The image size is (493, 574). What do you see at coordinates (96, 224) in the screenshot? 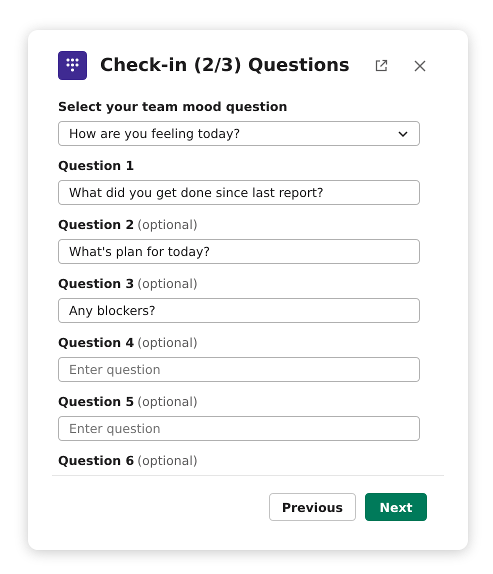
I see `field-label: Question 2` at bounding box center [96, 224].